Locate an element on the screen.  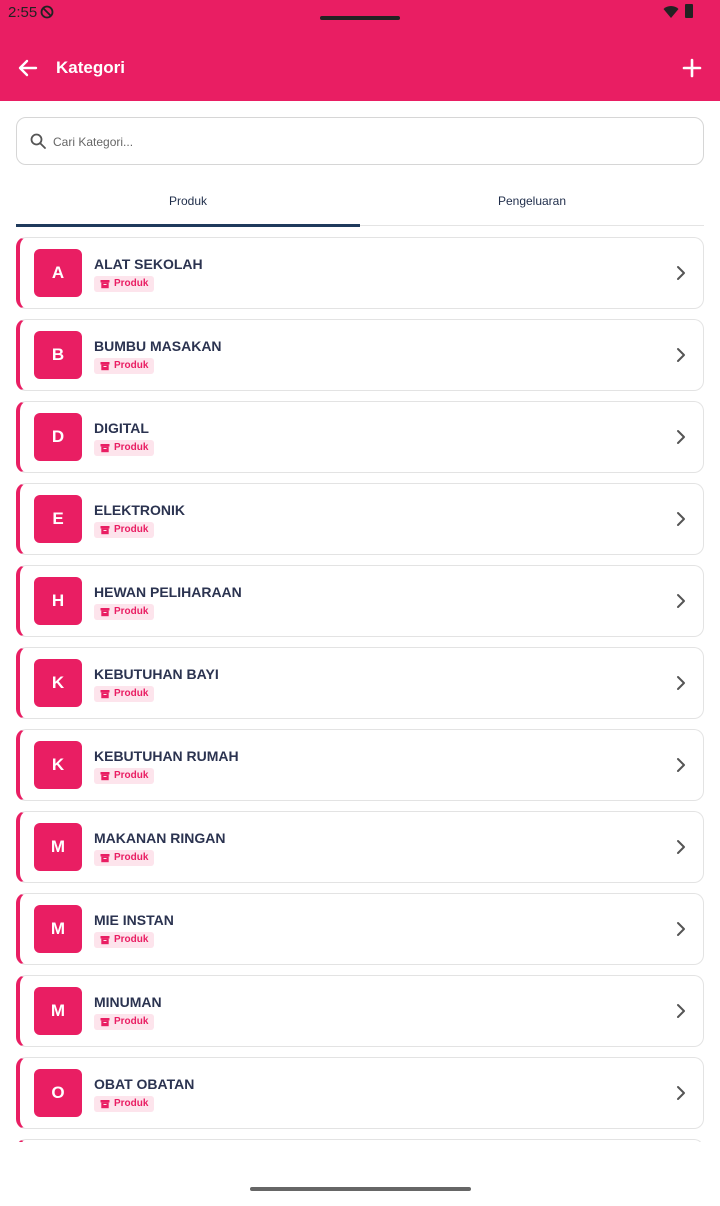
search-icon is located at coordinates (38, 141).